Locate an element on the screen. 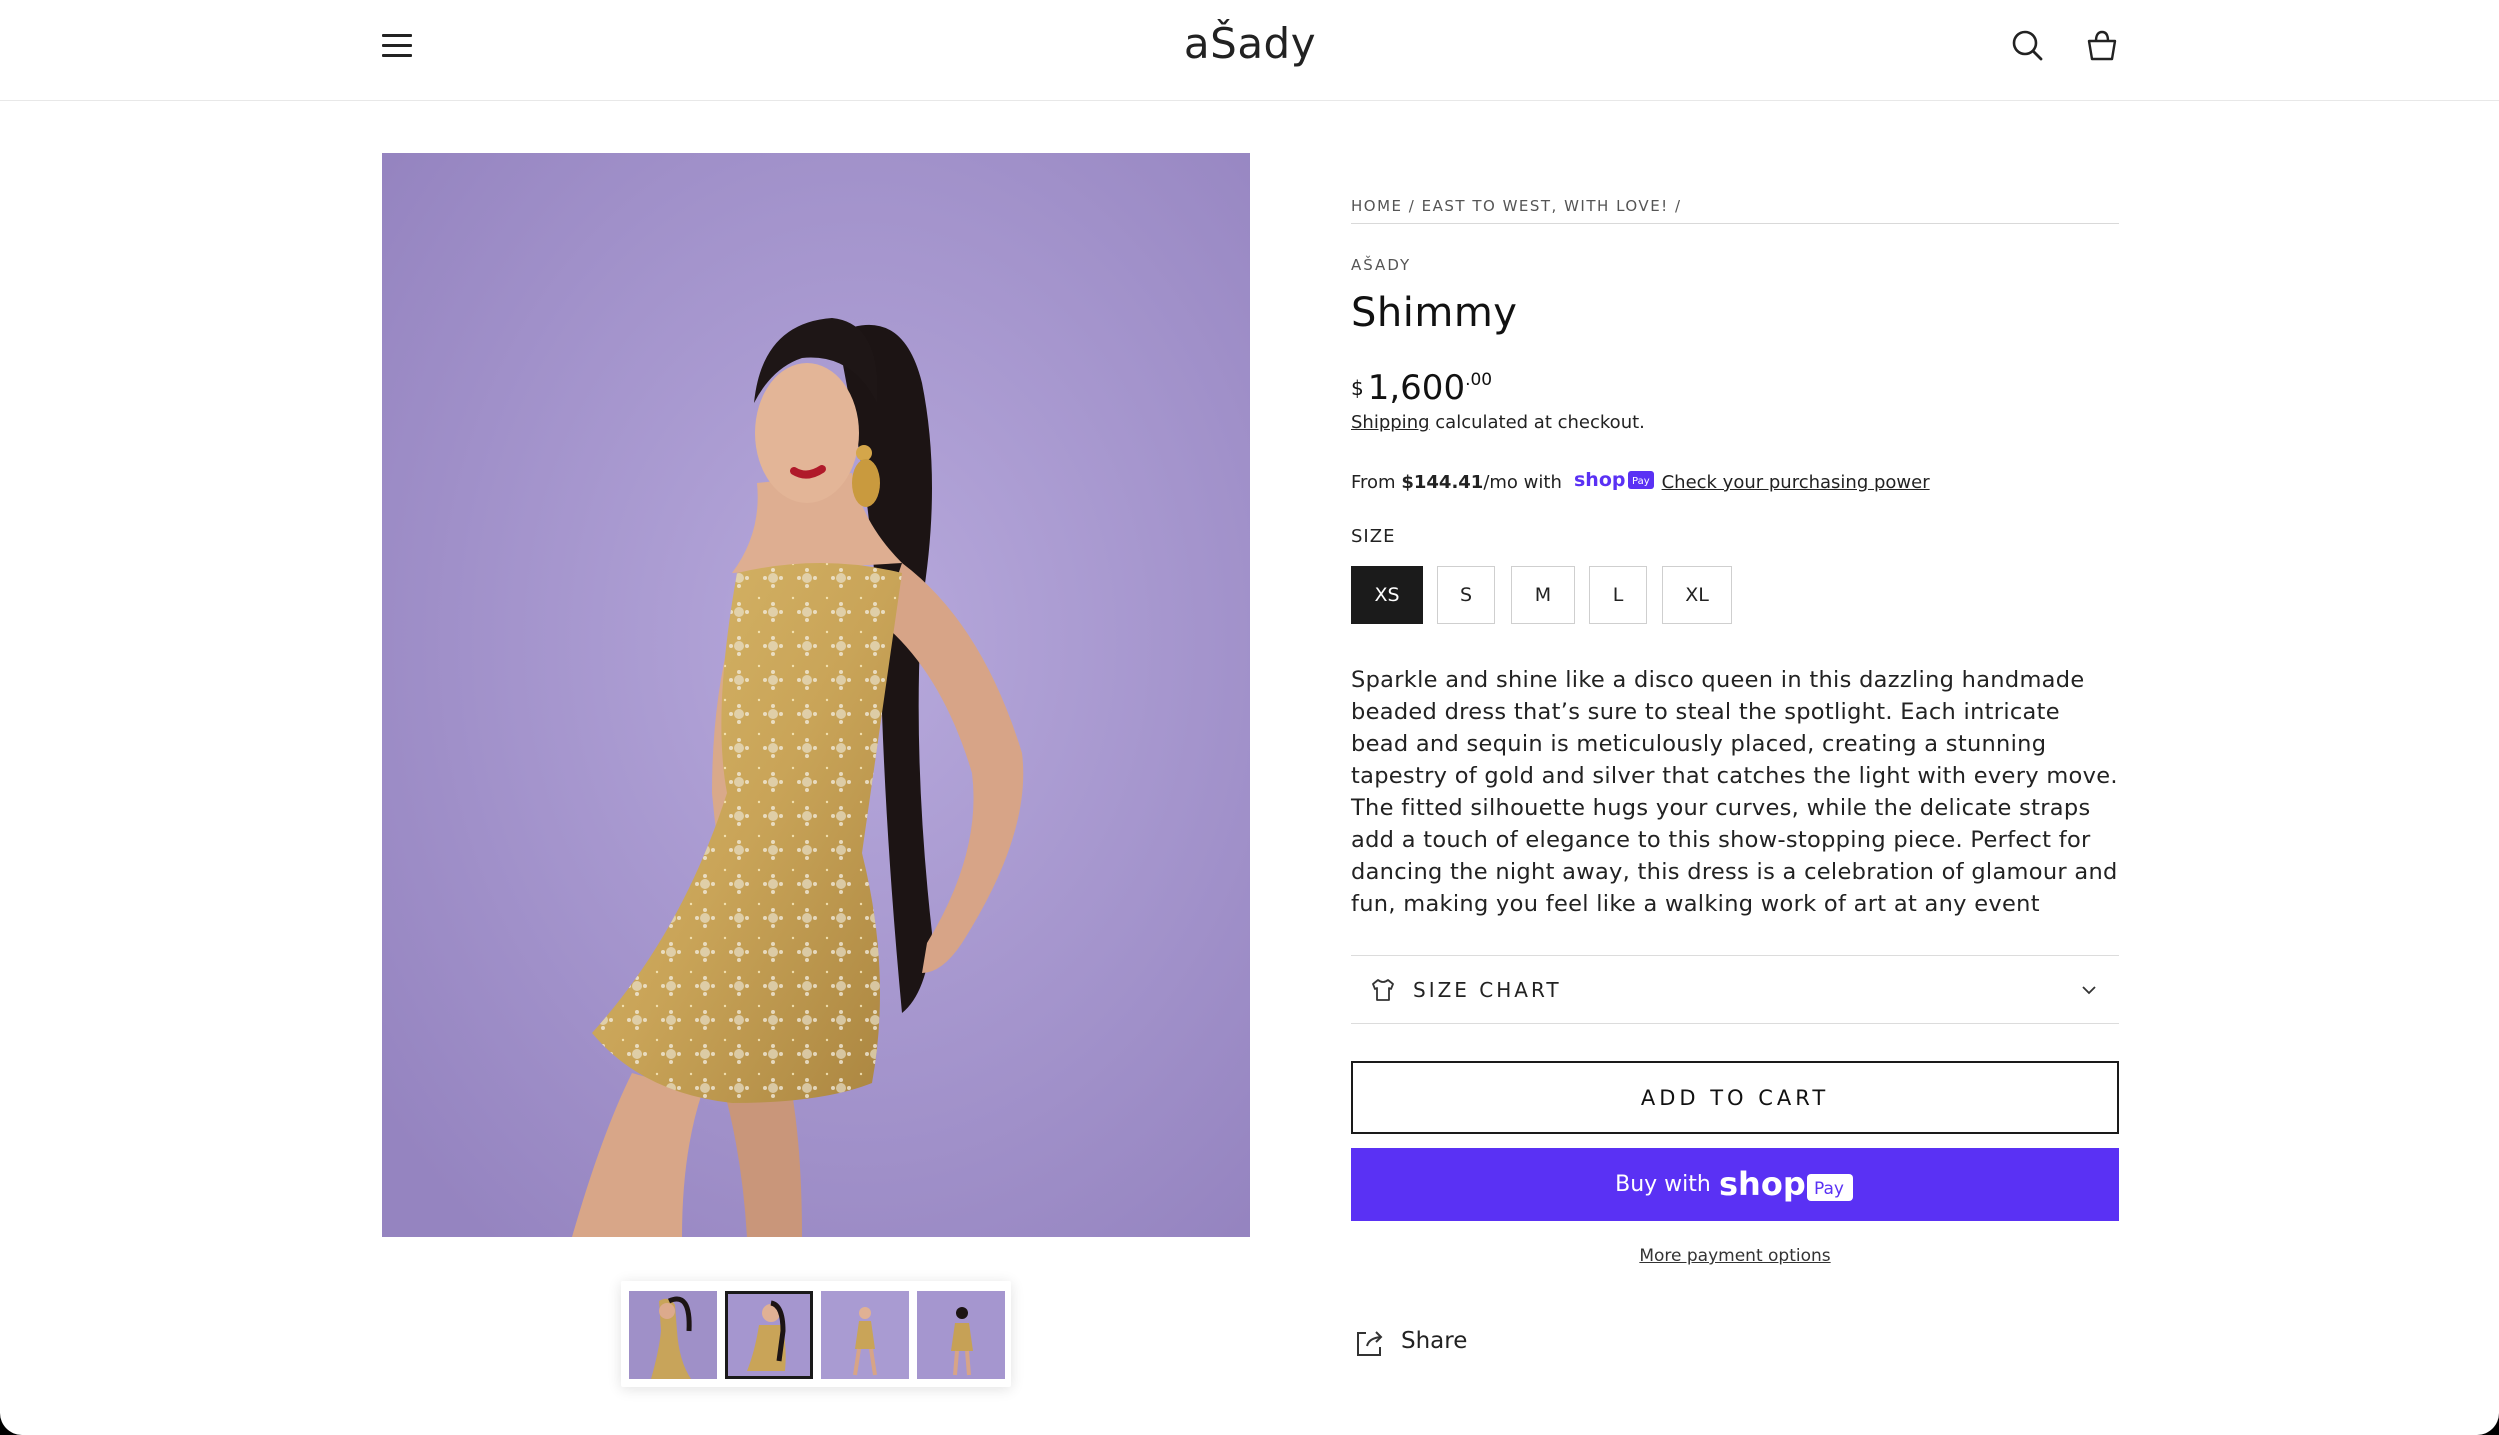 The height and width of the screenshot is (1435, 2499). search-icon is located at coordinates (2028, 46).